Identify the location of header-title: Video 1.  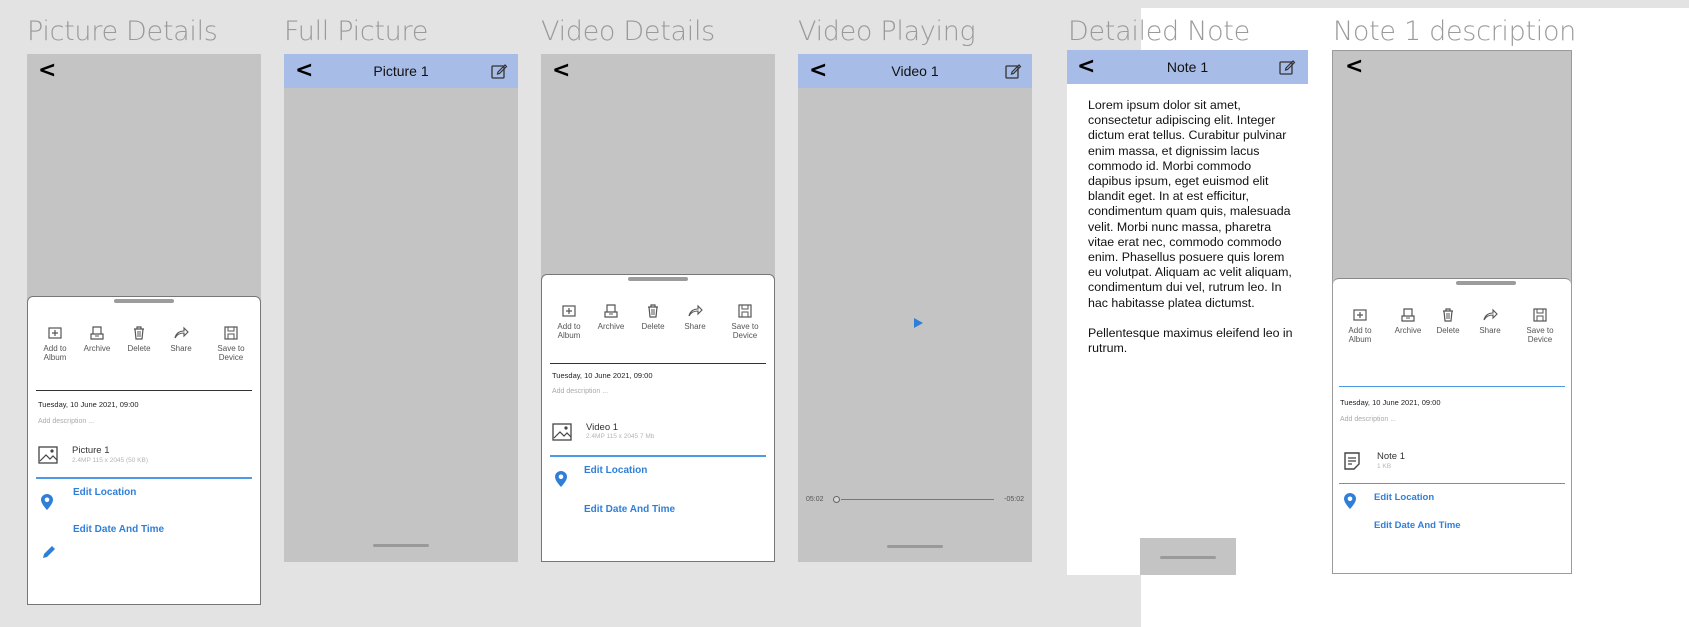
(915, 71).